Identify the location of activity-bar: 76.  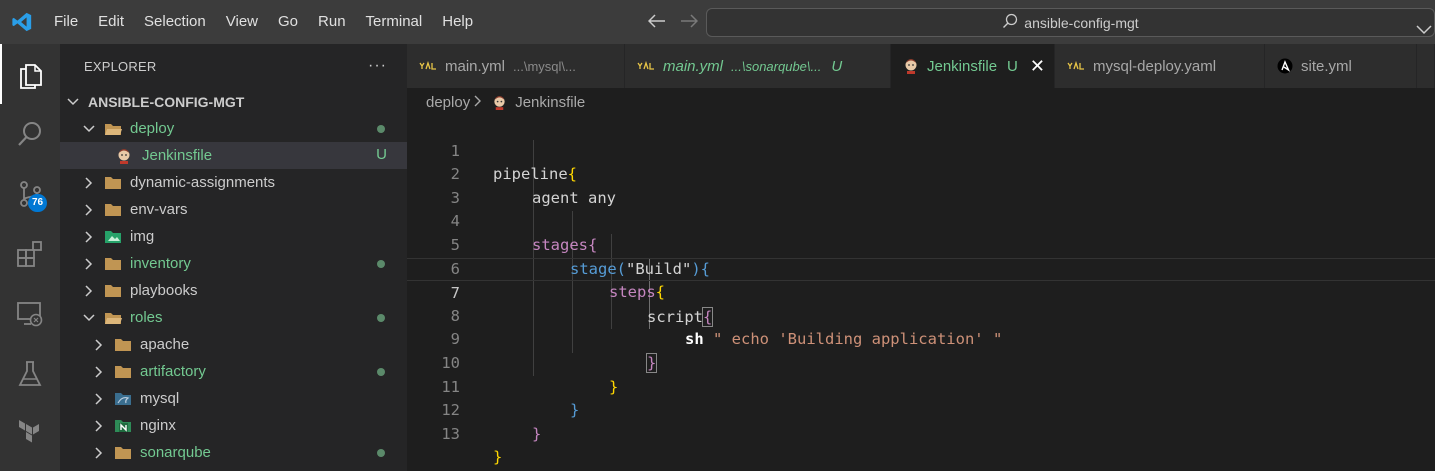
(30, 257).